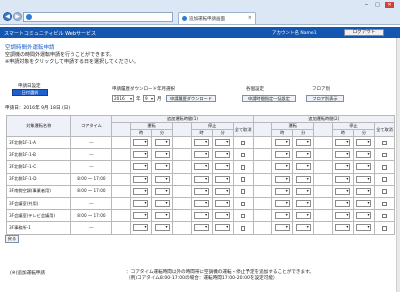  What do you see at coordinates (38, 167) in the screenshot?
I see `row-name: 3F北側1F-1-C` at bounding box center [38, 167].